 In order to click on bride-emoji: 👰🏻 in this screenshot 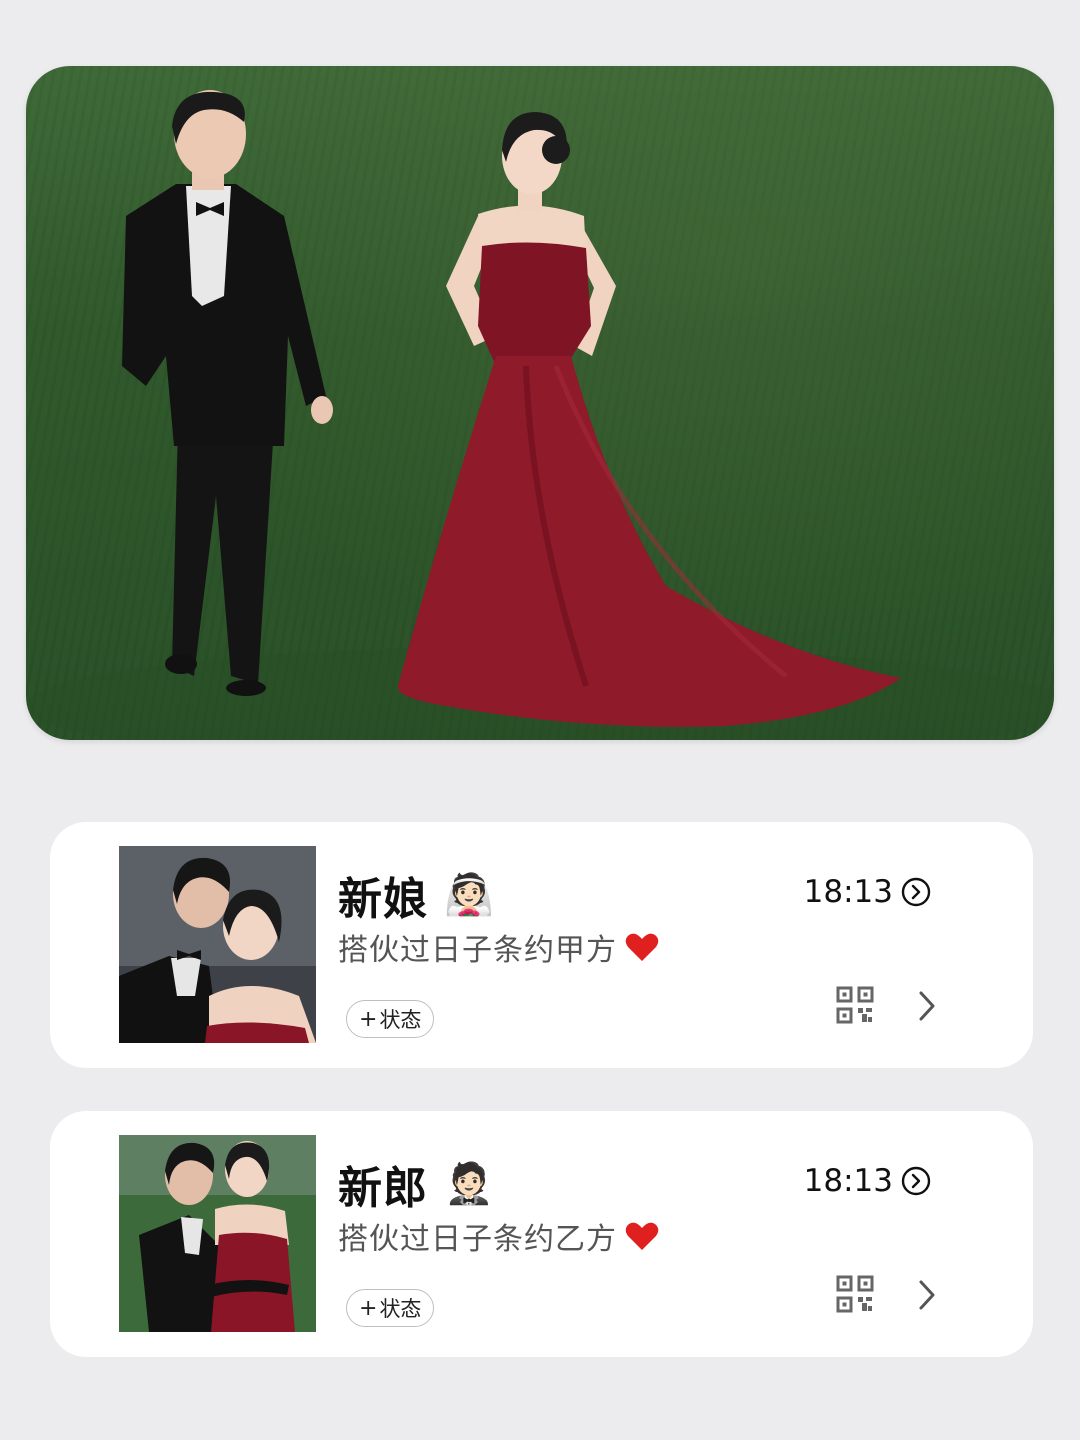, I will do `click(469, 895)`.